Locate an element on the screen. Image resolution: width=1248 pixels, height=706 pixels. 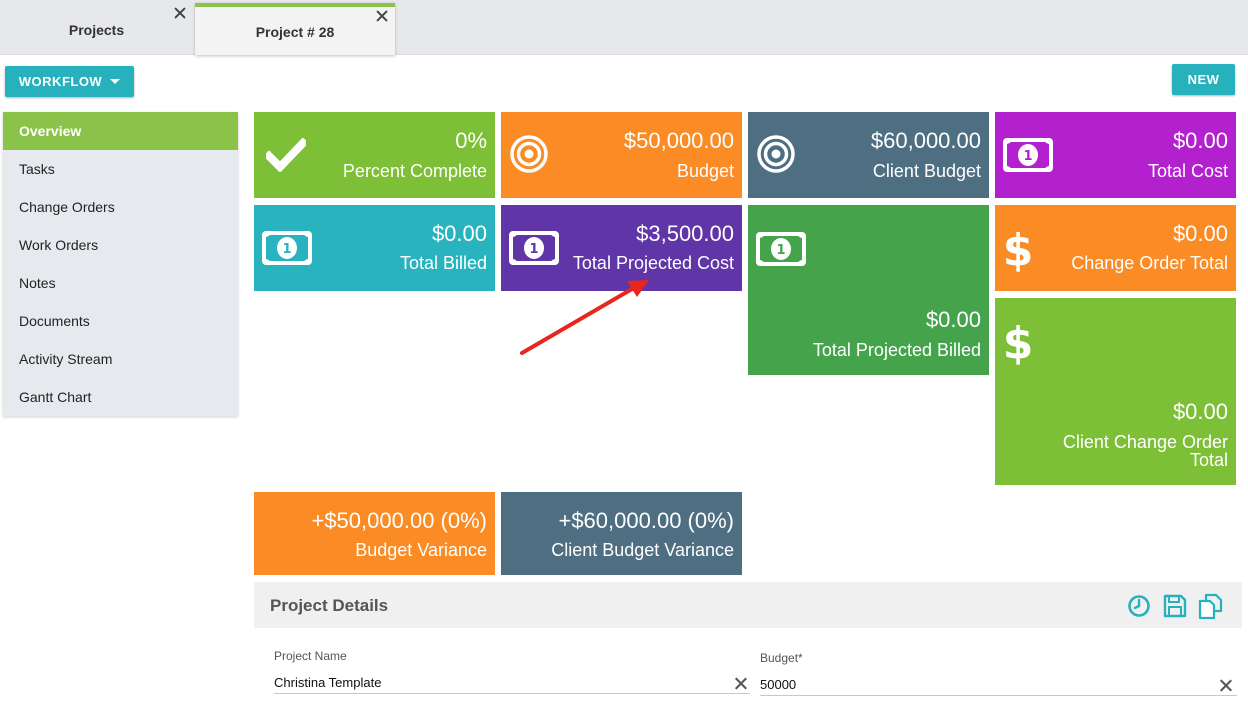
tile-label: Client Budget Variance is located at coordinates (642, 550).